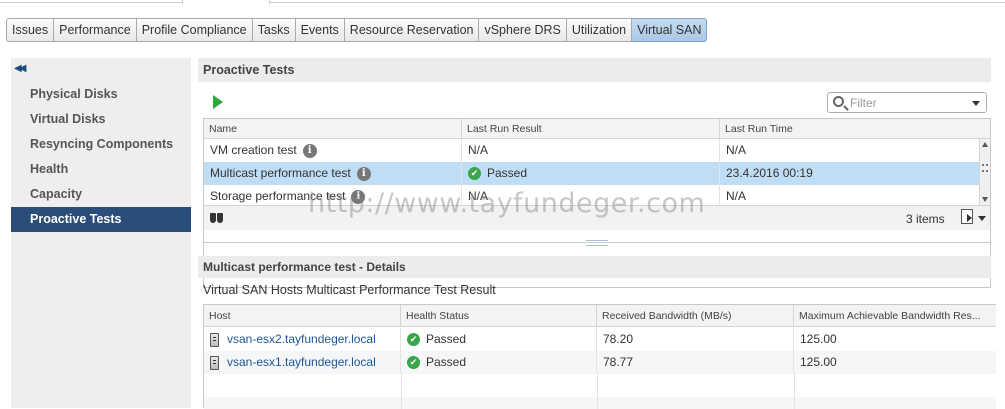  Describe the element at coordinates (280, 173) in the screenshot. I see `test-name: Multicast performance test` at that location.